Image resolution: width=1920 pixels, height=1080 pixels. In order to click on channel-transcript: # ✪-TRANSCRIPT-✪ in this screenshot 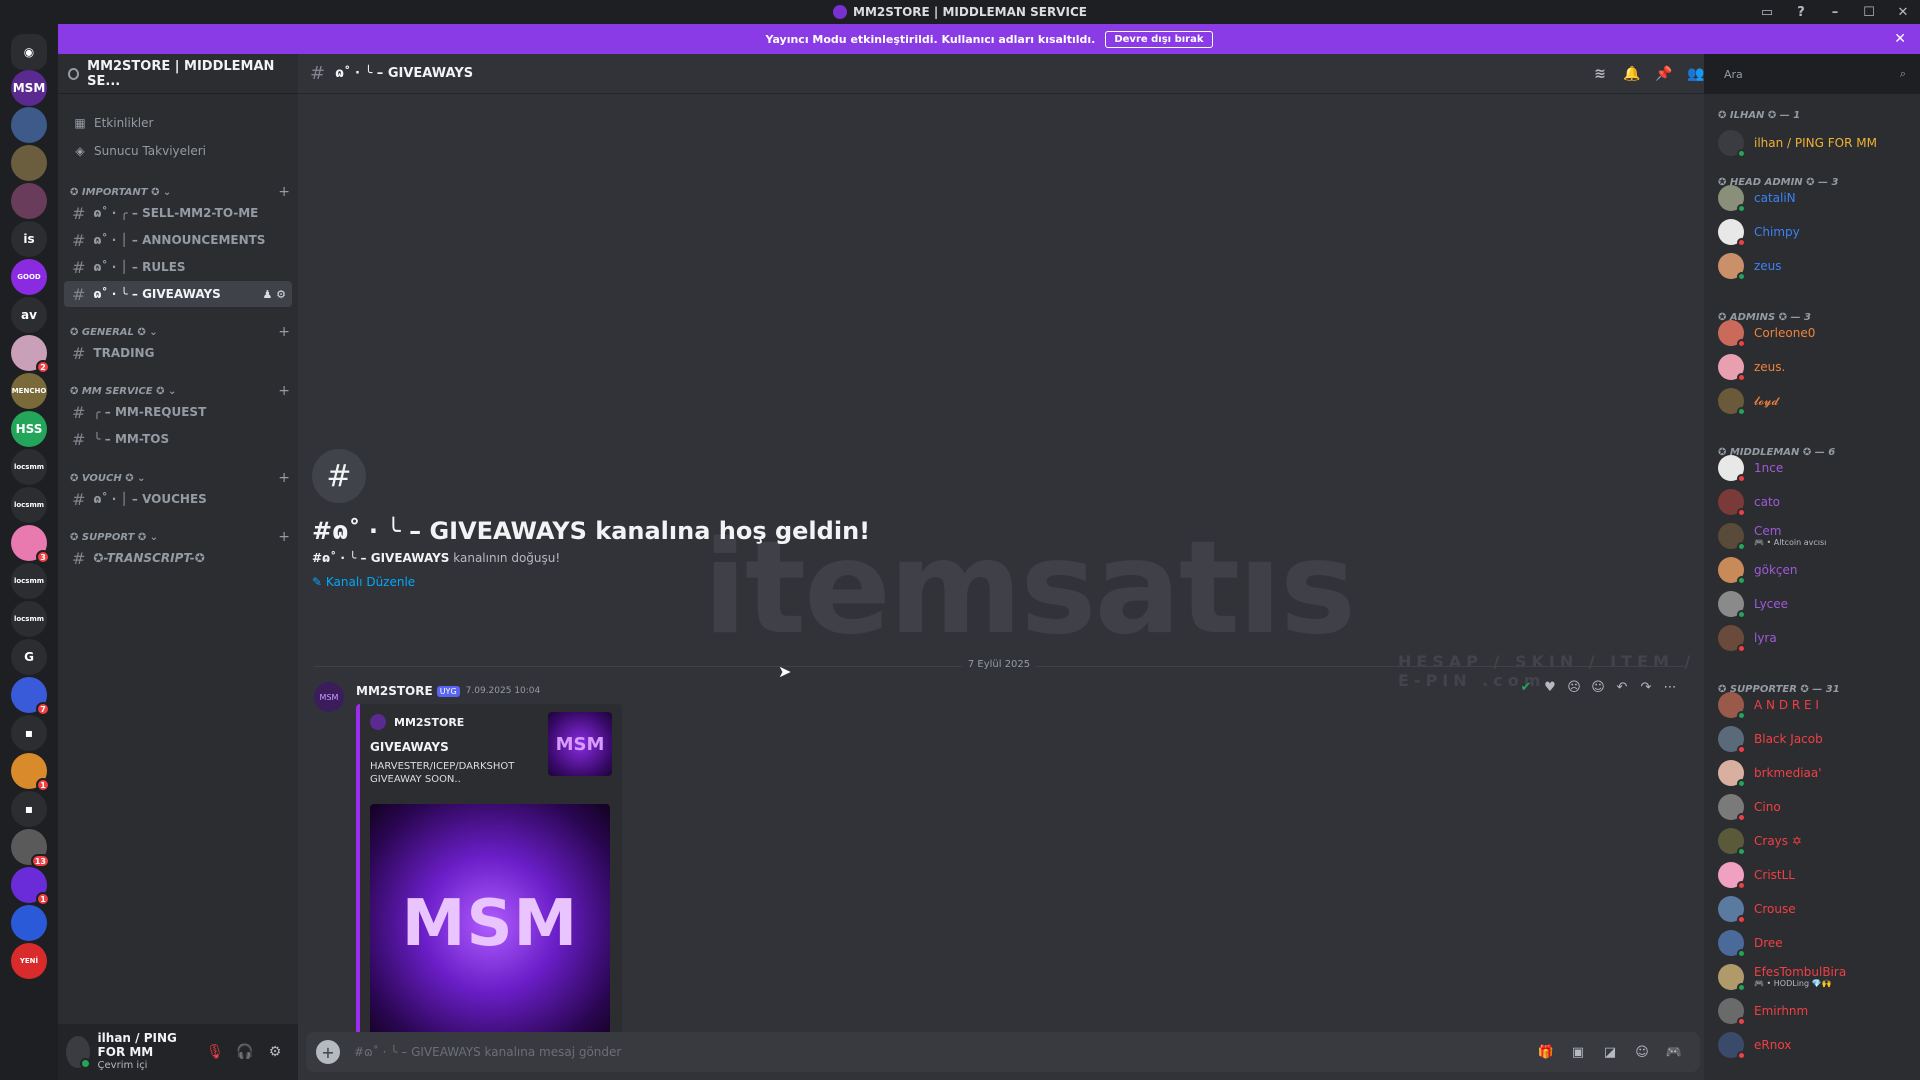, I will do `click(178, 558)`.